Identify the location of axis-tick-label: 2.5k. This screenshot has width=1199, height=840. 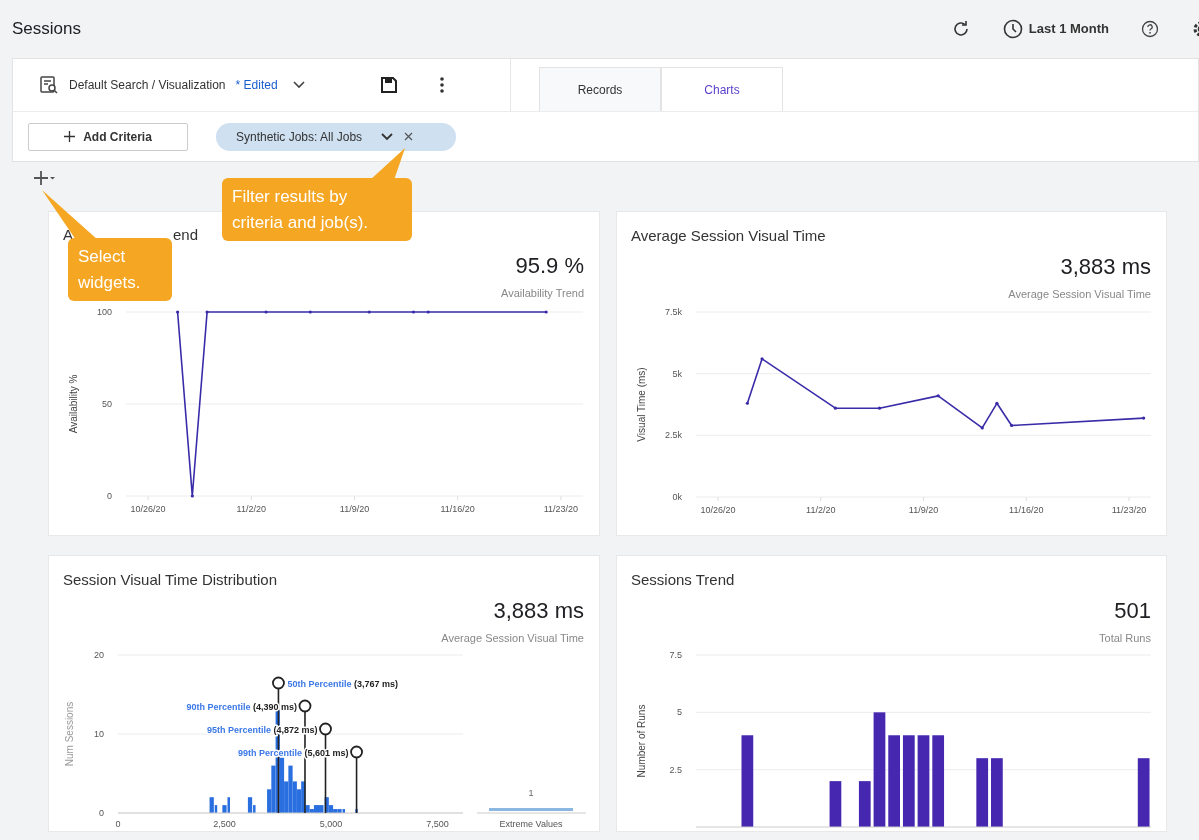
(673, 435).